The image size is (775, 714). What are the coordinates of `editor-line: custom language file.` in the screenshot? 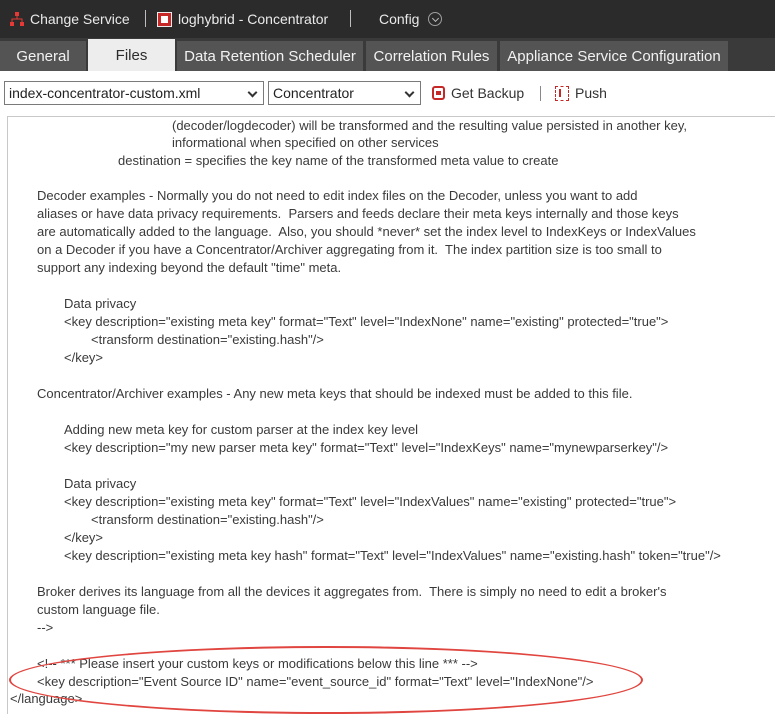 It's located at (98, 609).